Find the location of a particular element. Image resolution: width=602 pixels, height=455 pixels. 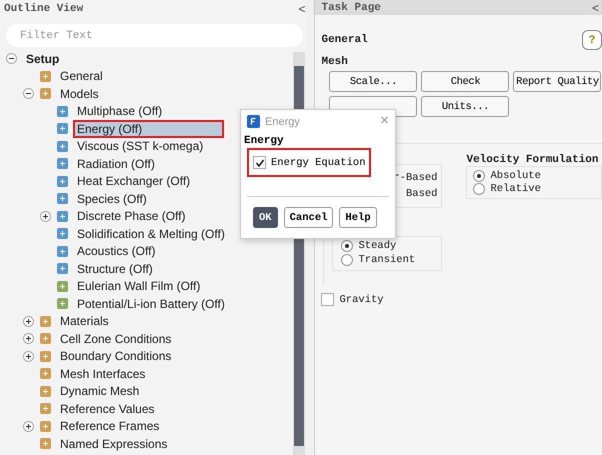

group-label: Velocity Formulation is located at coordinates (533, 160).